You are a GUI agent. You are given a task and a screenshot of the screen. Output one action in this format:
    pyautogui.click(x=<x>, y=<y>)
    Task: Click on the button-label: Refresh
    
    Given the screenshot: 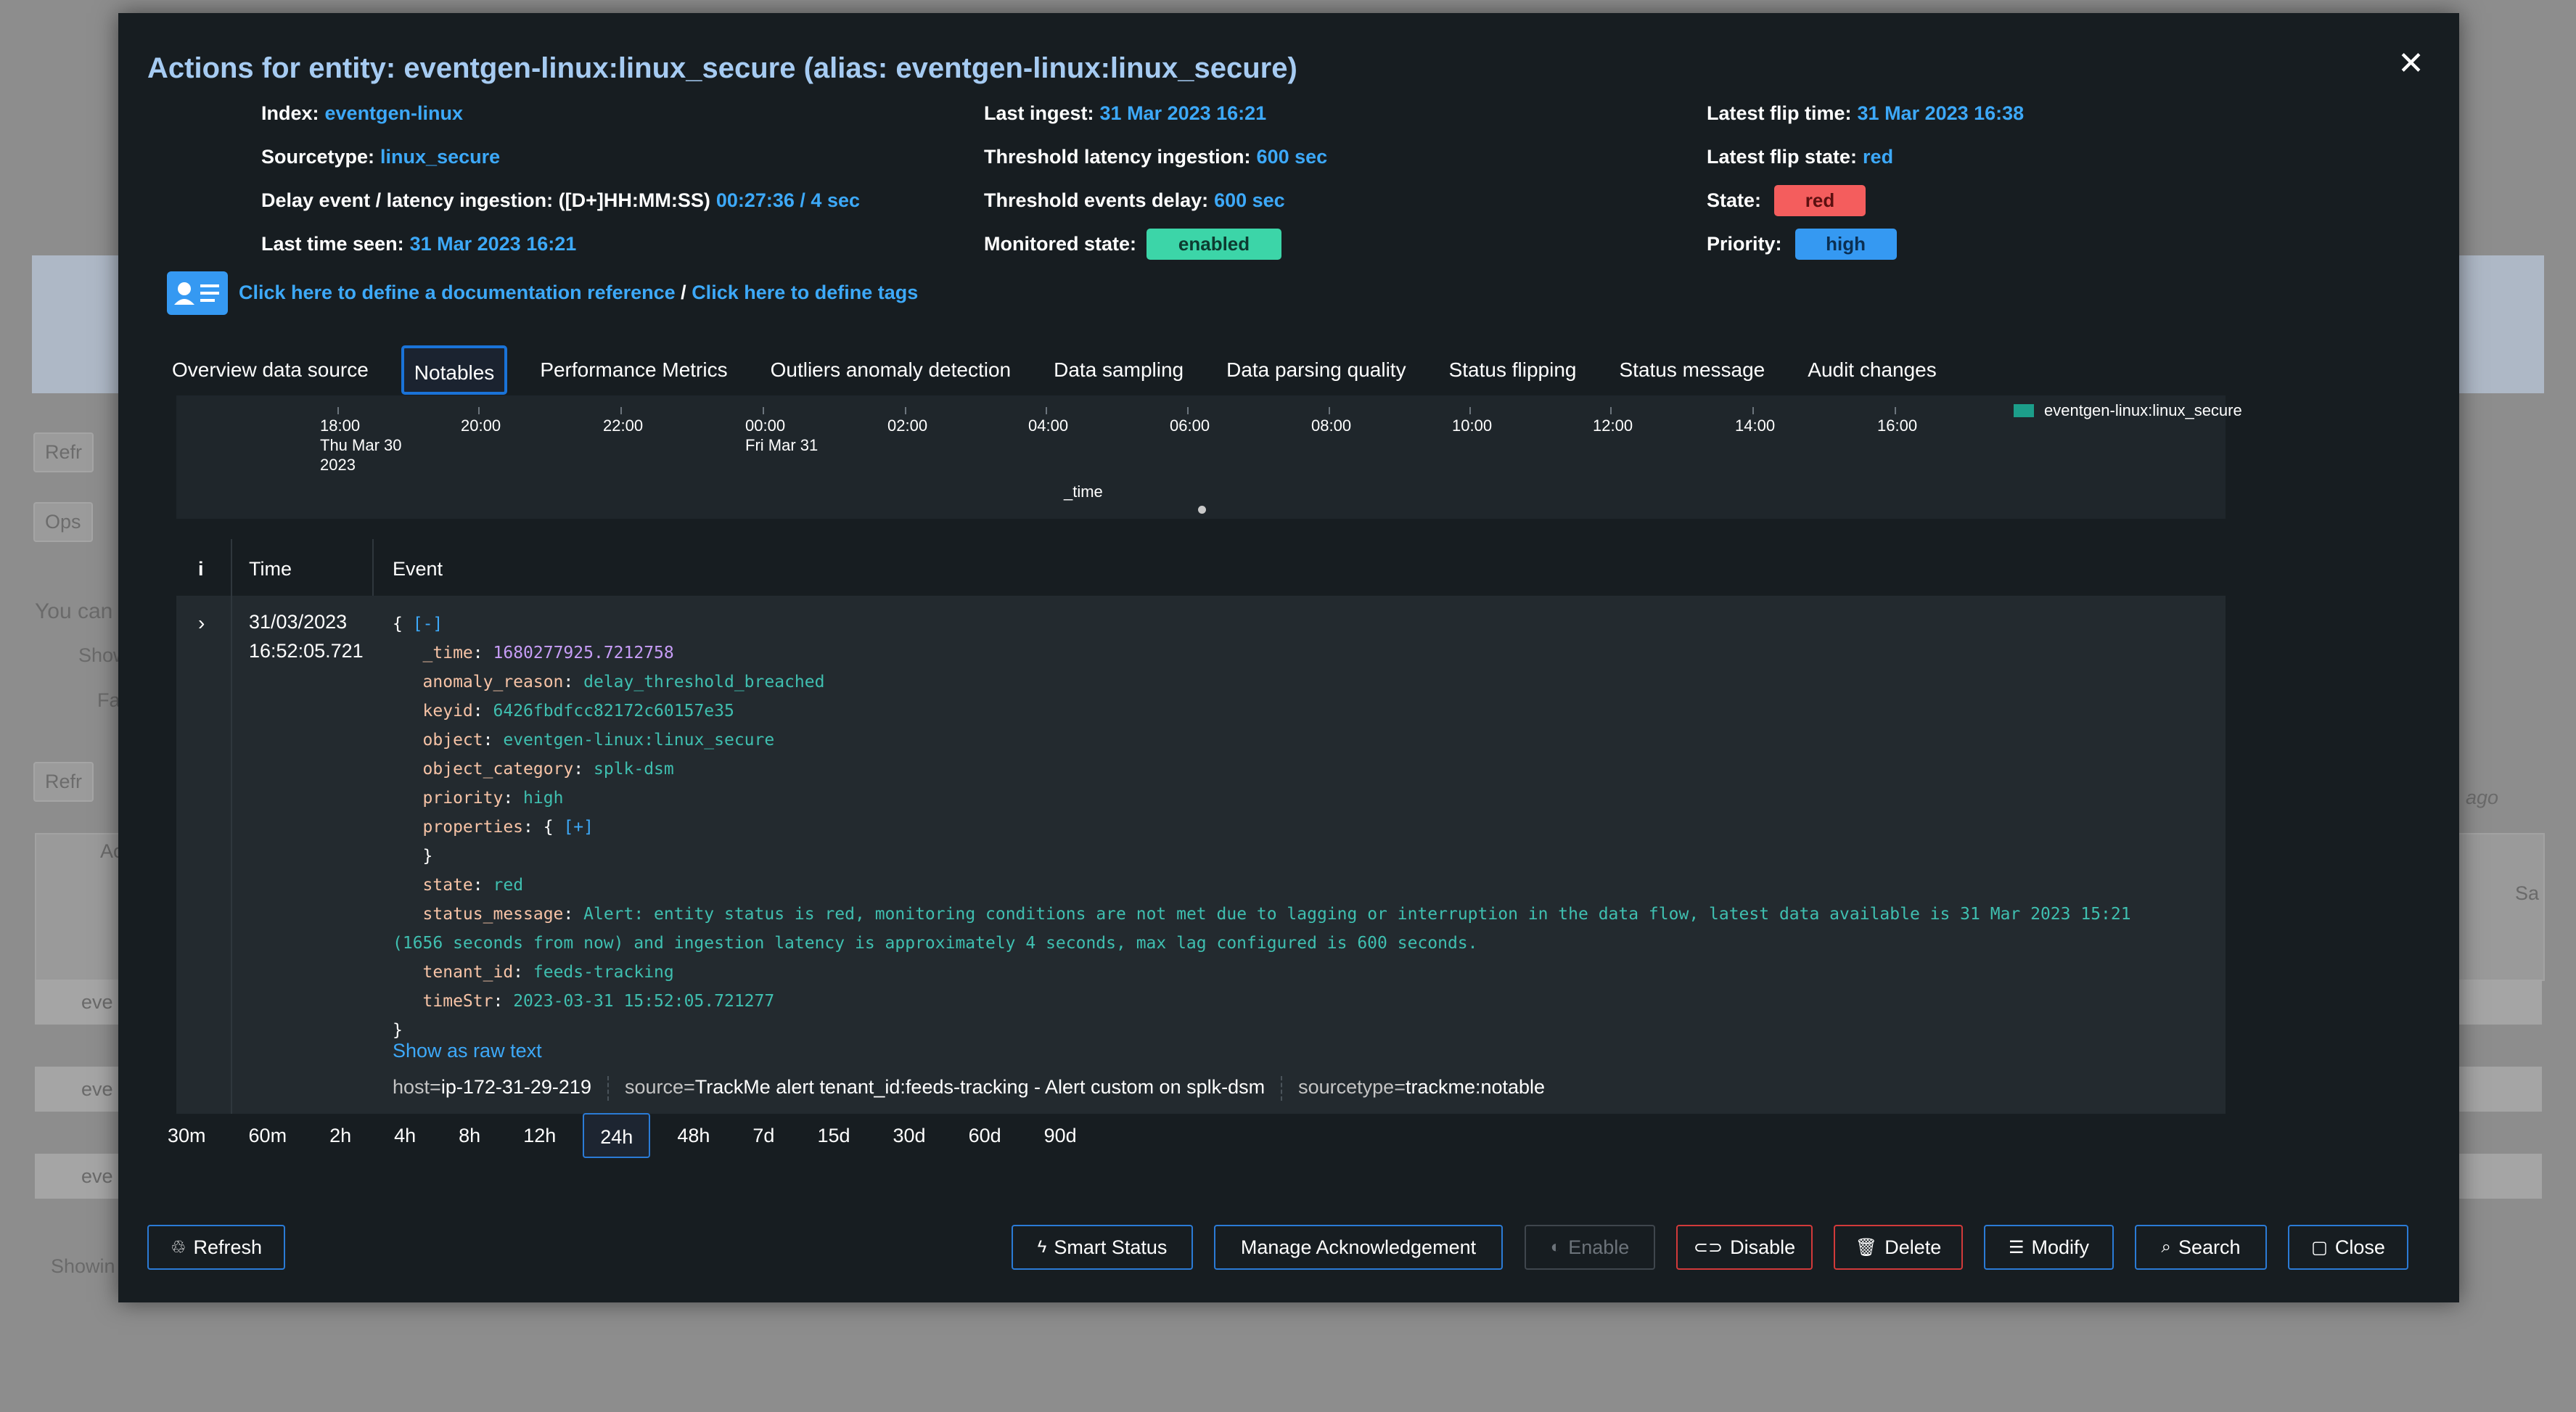 What is the action you would take?
    pyautogui.click(x=228, y=1247)
    